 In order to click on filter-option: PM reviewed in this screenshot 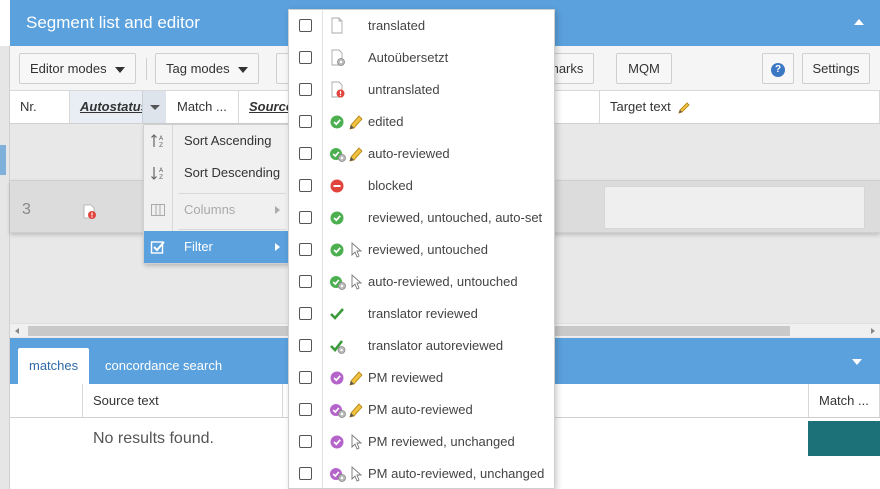, I will do `click(421, 378)`.